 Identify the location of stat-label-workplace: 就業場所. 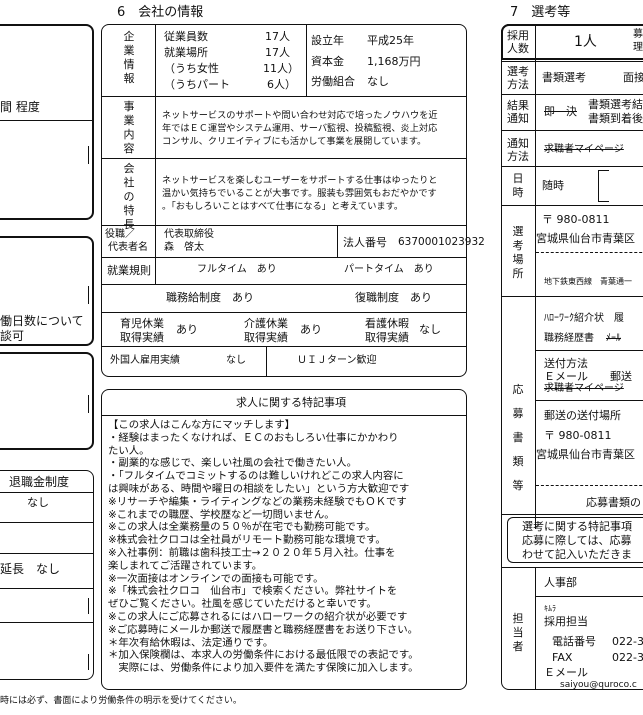
(186, 52).